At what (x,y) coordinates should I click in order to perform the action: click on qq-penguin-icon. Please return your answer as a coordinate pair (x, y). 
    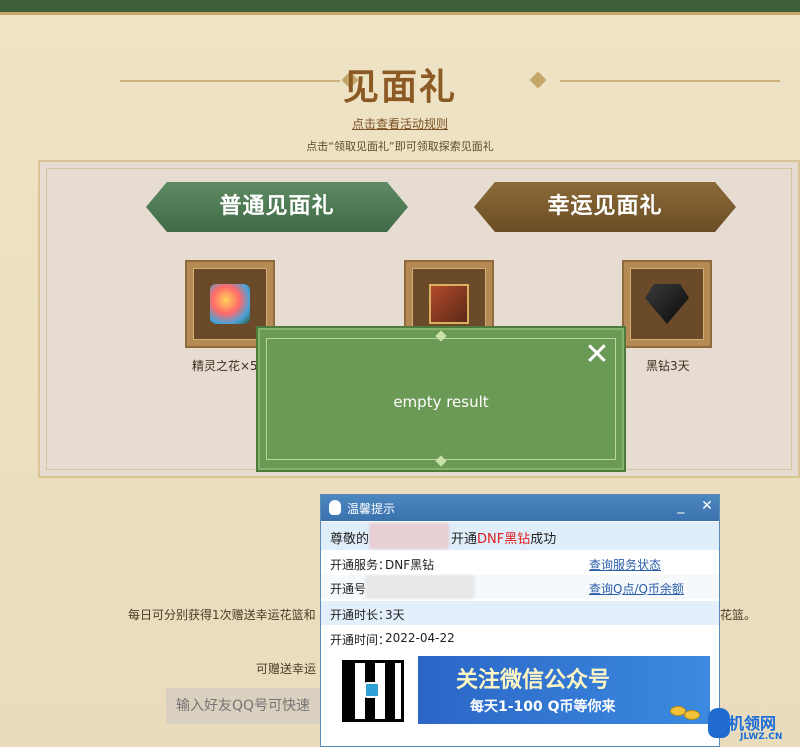
    Looking at the image, I should click on (335, 507).